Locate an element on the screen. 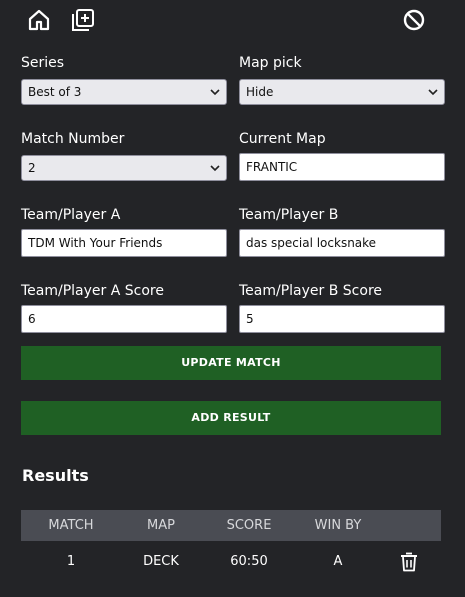 This screenshot has width=465, height=597. team-b-label: Team/Player B is located at coordinates (289, 215).